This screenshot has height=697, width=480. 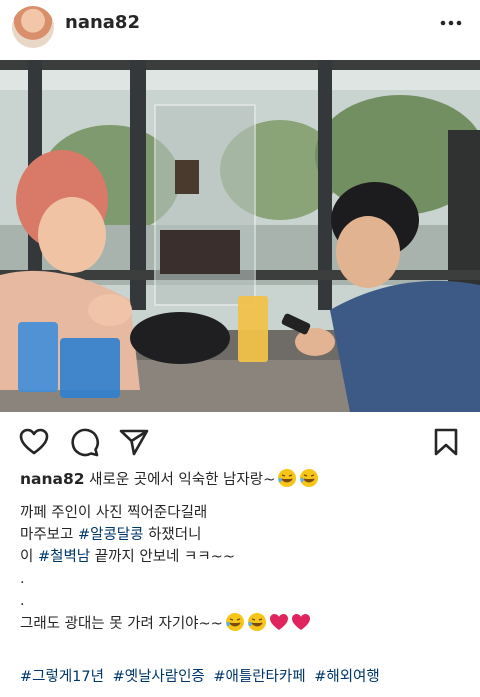 What do you see at coordinates (33, 27) in the screenshot?
I see `profile-avatar` at bounding box center [33, 27].